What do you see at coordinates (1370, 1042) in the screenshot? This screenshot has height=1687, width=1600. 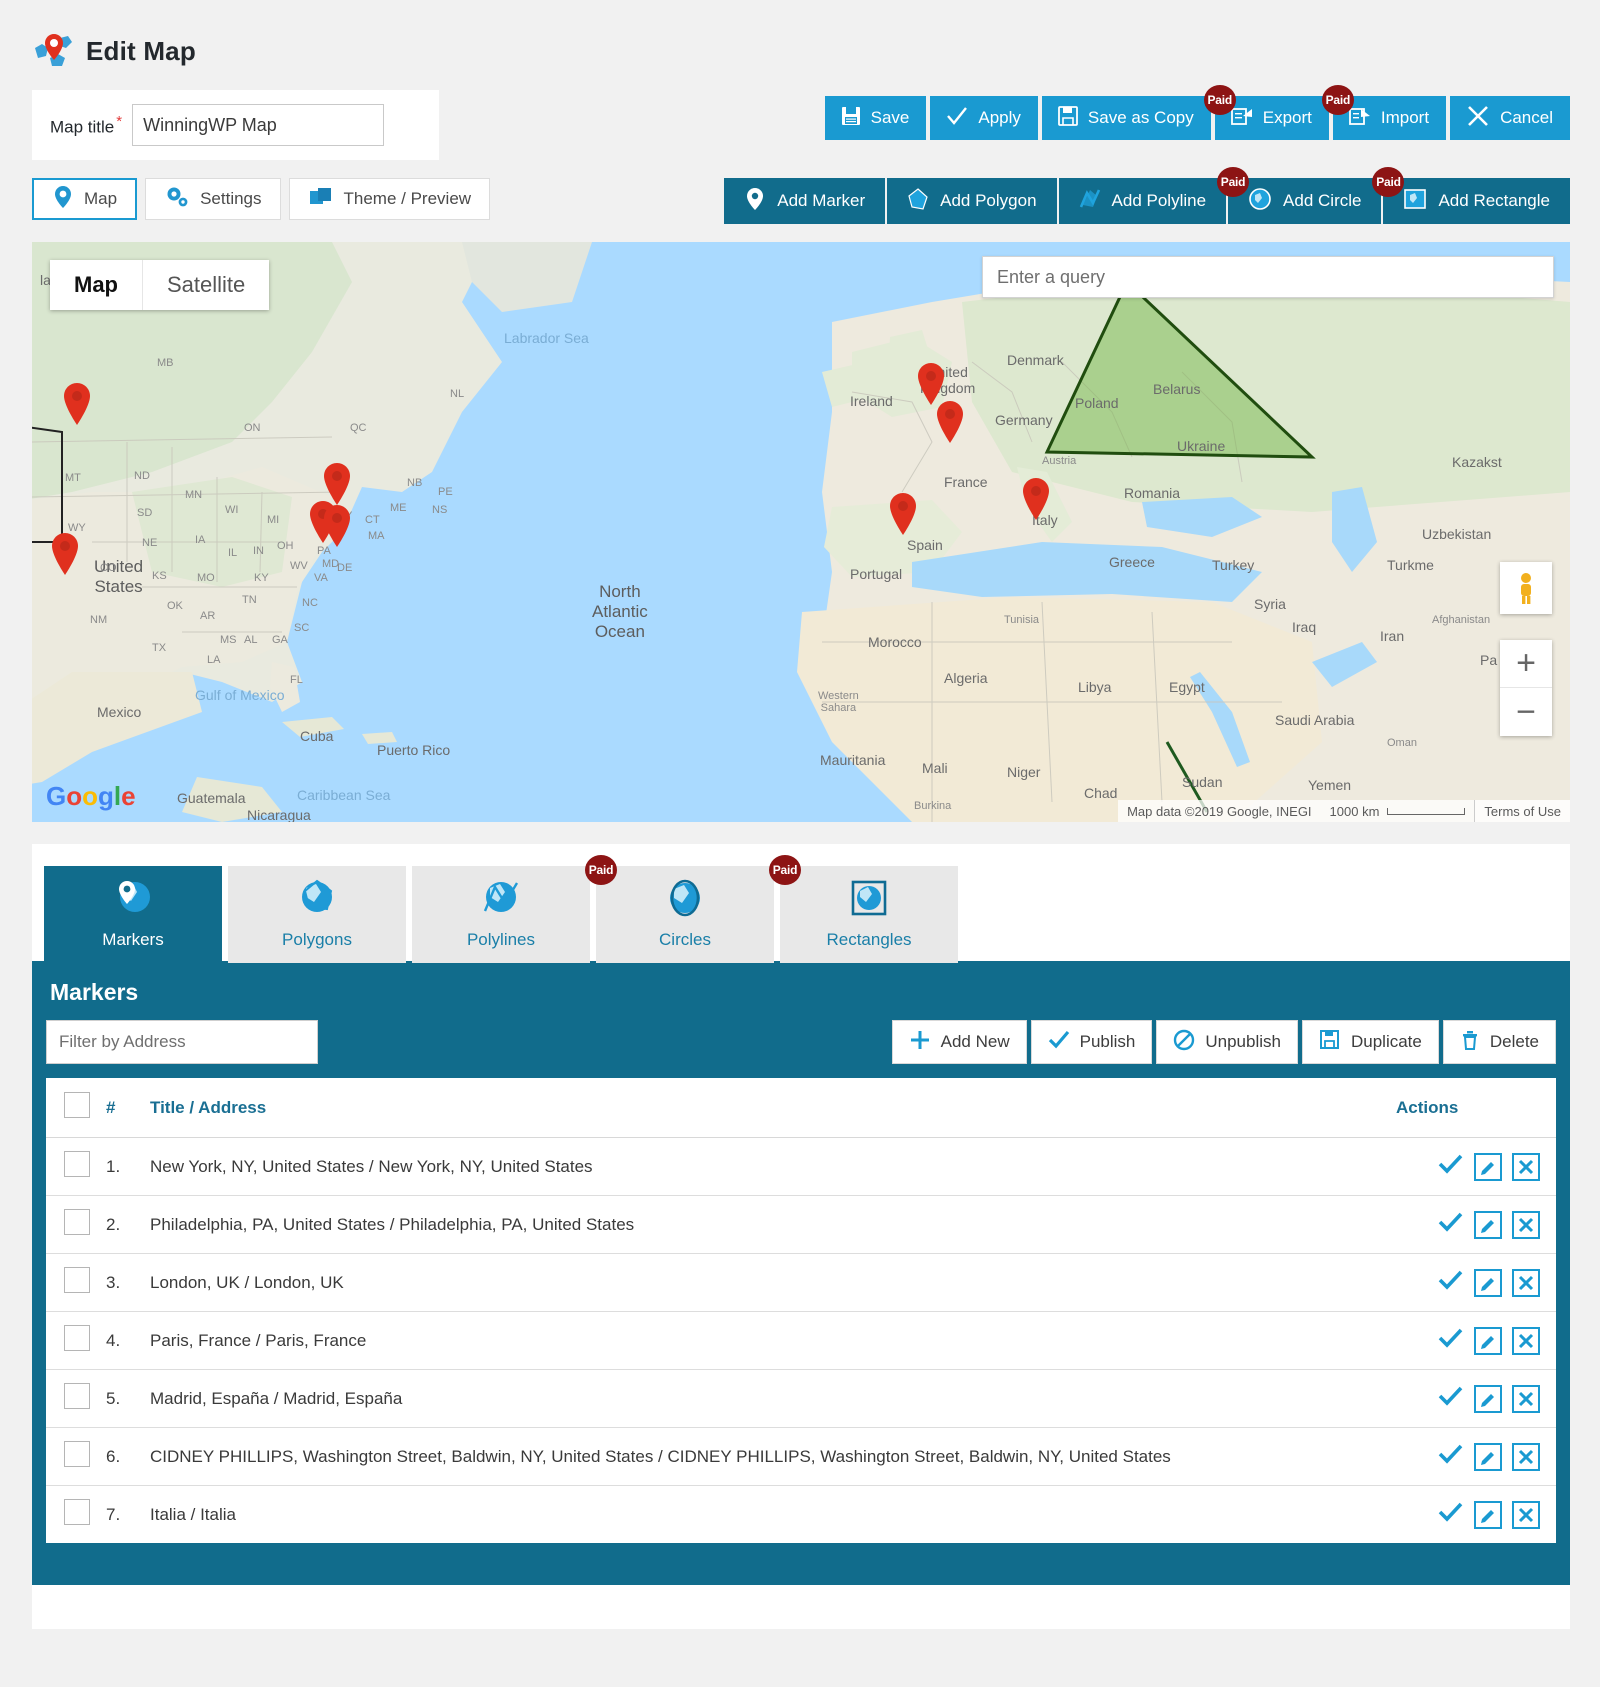 I see `duplicate-button: Duplicate` at bounding box center [1370, 1042].